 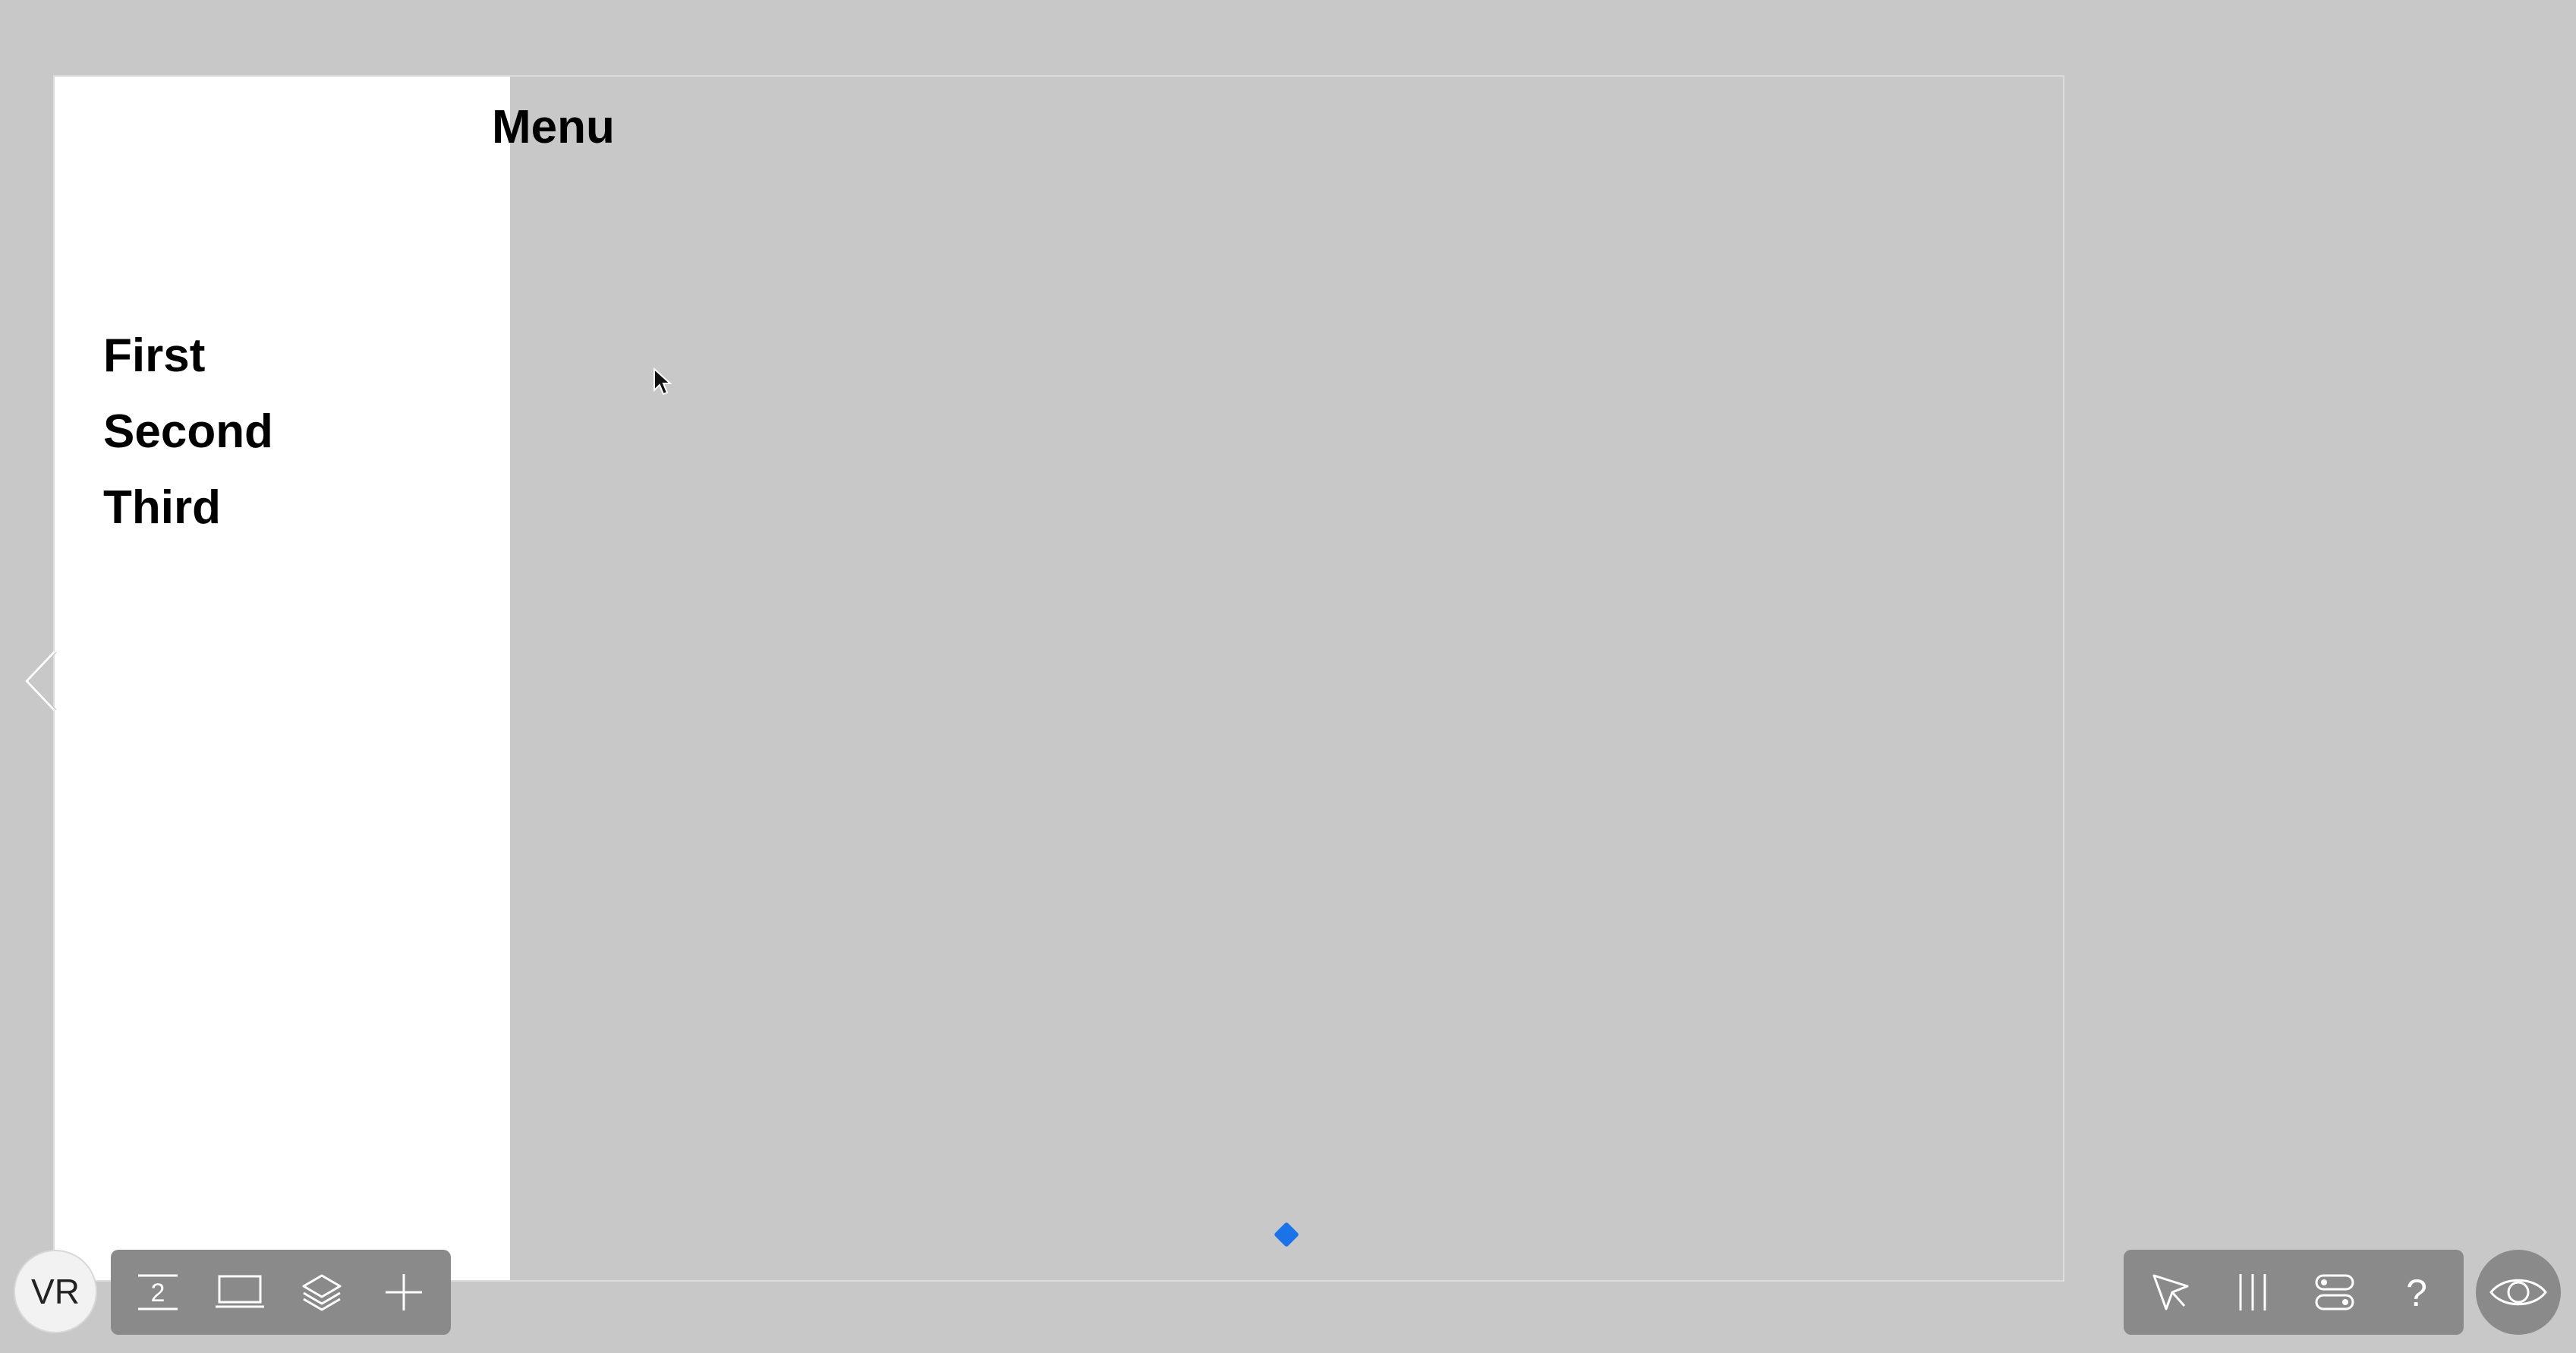 What do you see at coordinates (281, 1293) in the screenshot?
I see `left-toolbar: 2` at bounding box center [281, 1293].